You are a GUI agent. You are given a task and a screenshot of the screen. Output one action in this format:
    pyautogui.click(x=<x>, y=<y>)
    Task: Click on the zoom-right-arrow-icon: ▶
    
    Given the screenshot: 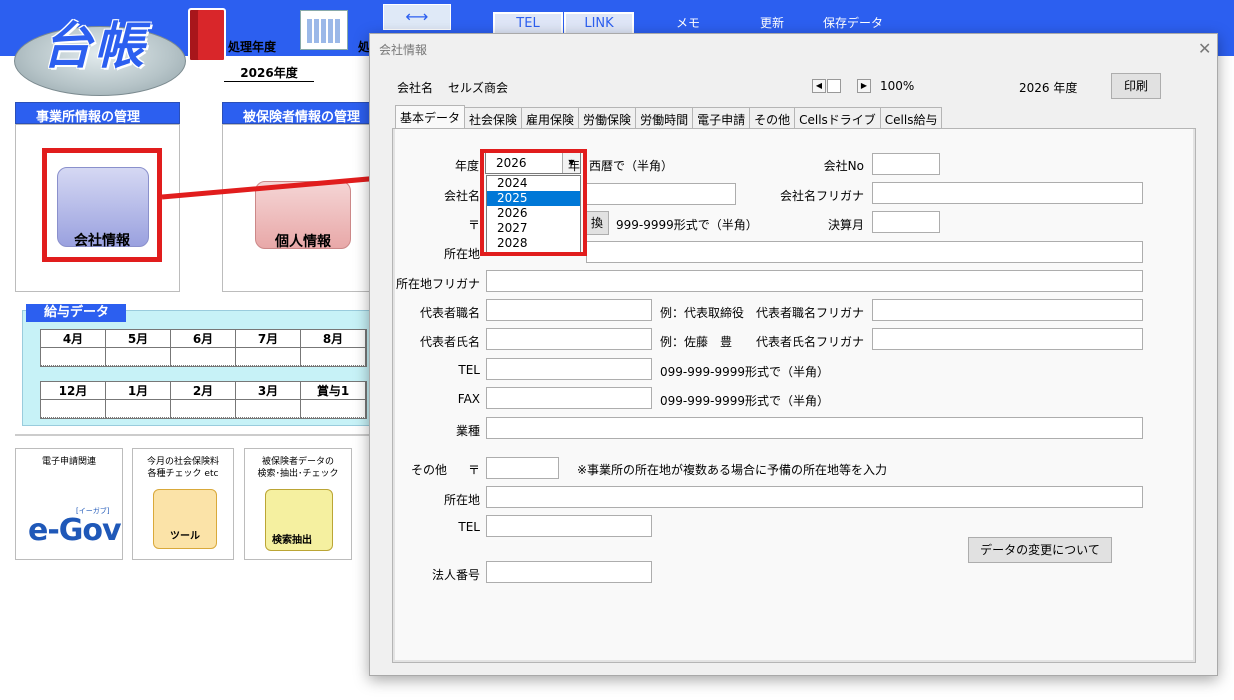 What is the action you would take?
    pyautogui.click(x=864, y=86)
    